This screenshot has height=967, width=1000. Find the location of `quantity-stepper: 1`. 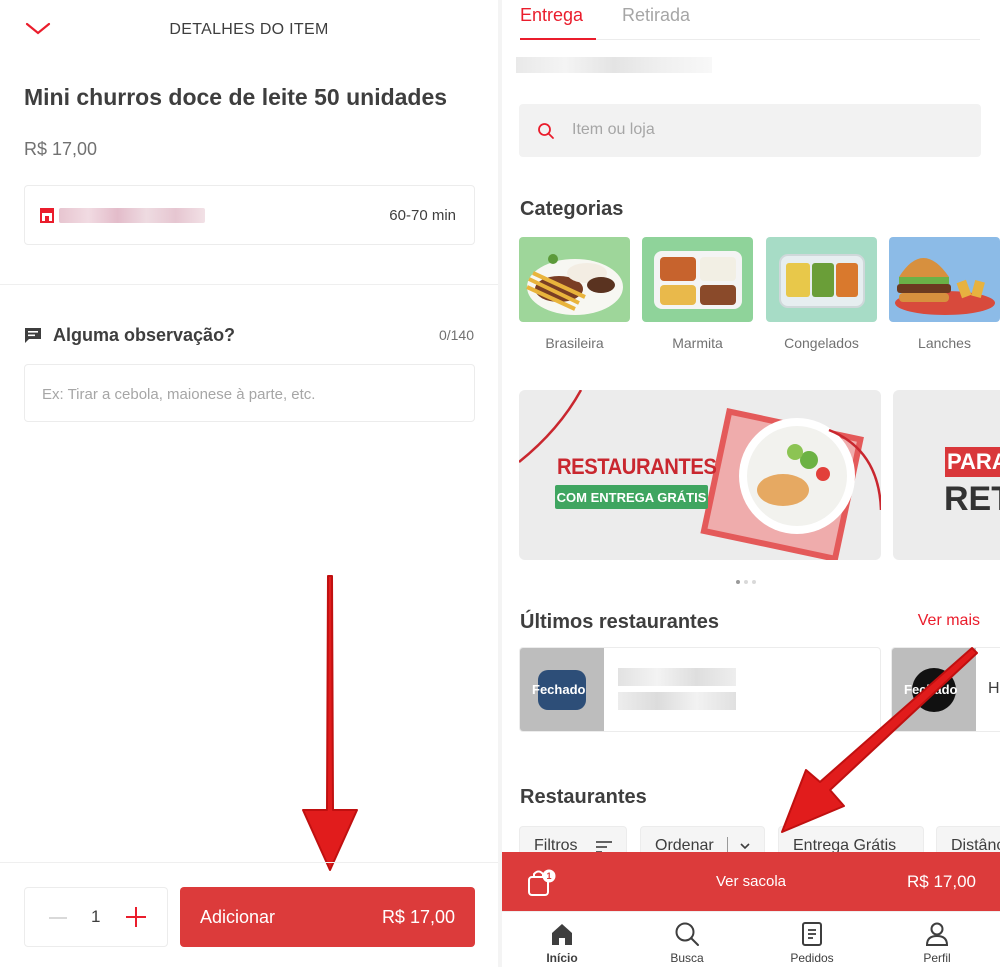

quantity-stepper: 1 is located at coordinates (96, 917).